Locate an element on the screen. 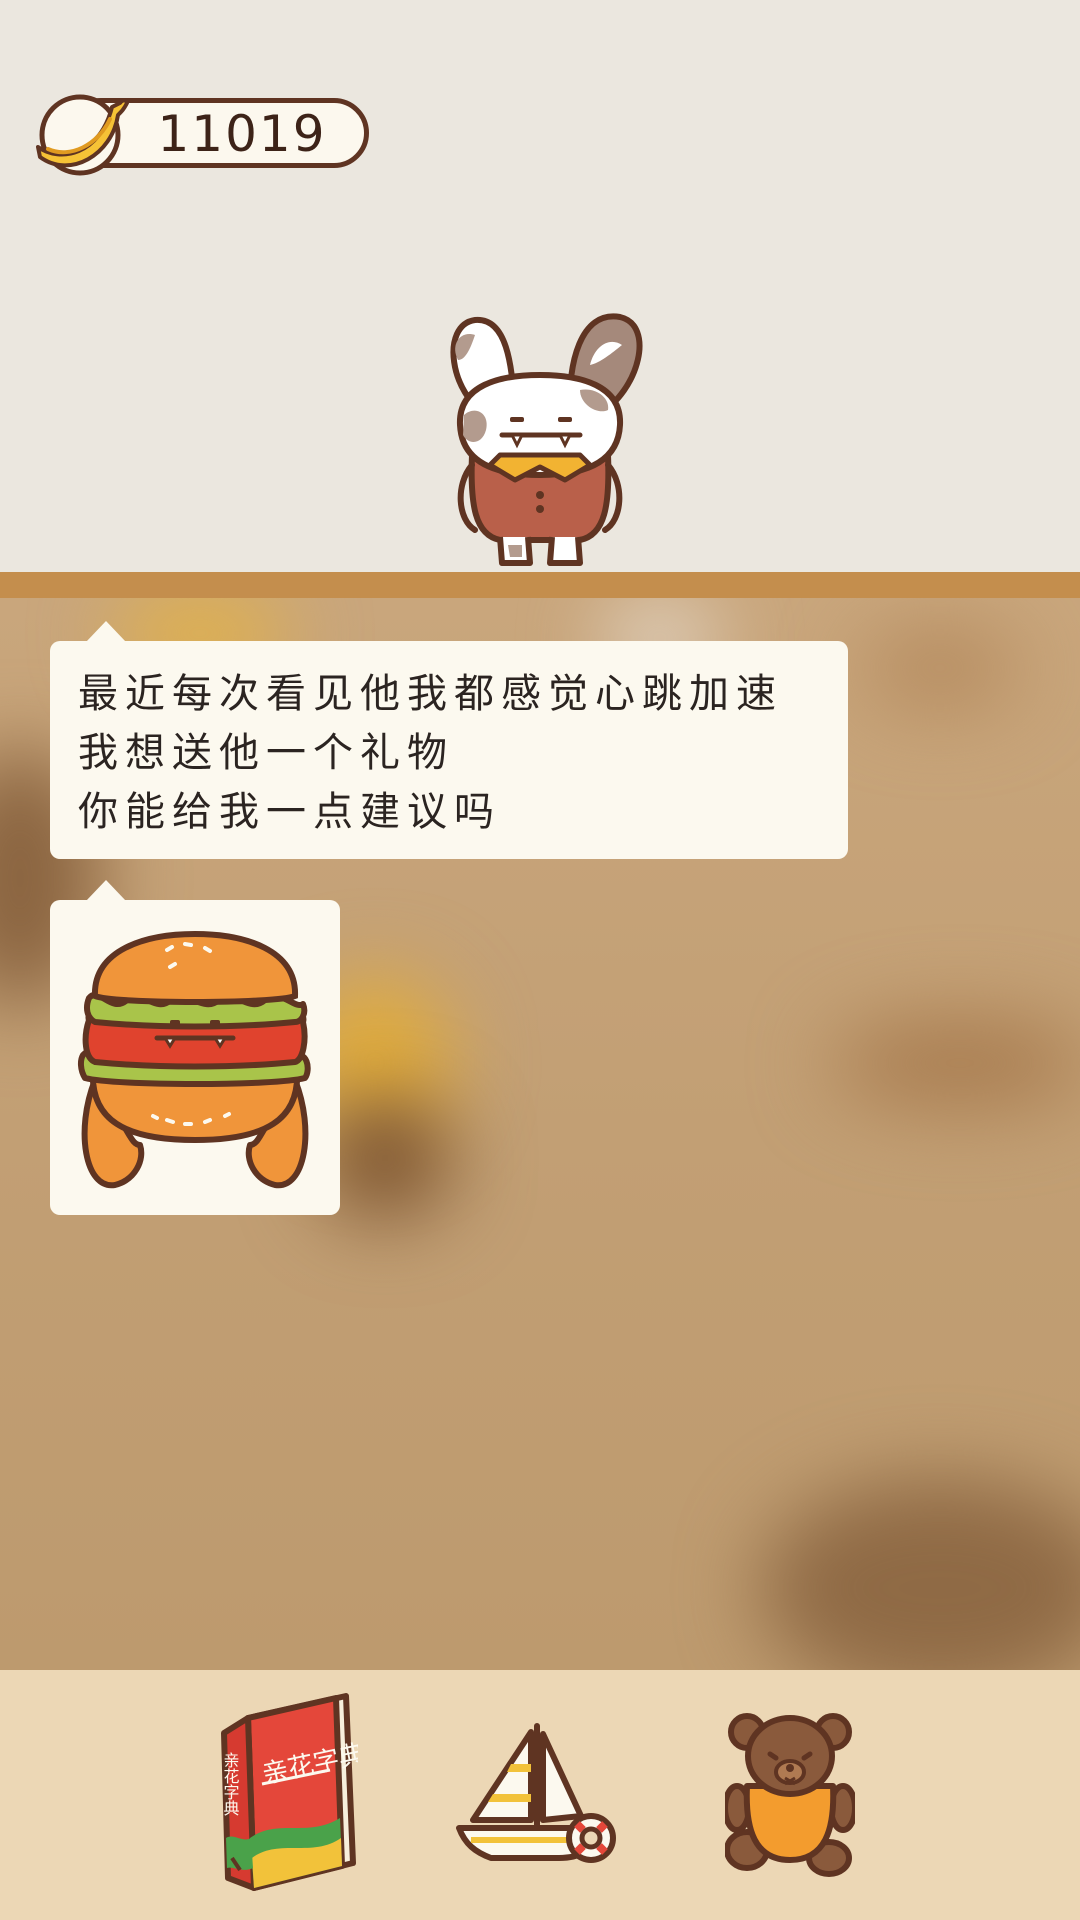  banana-count: 11019 is located at coordinates (242, 134).